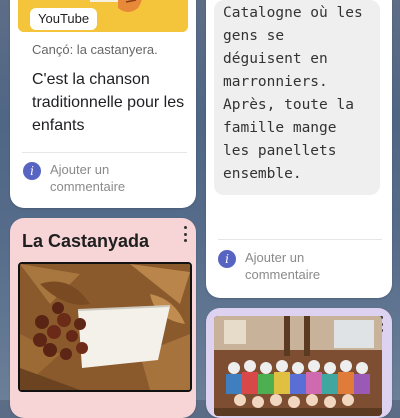 The width and height of the screenshot is (400, 418). I want to click on post-title: La Castanyada, so click(86, 241).